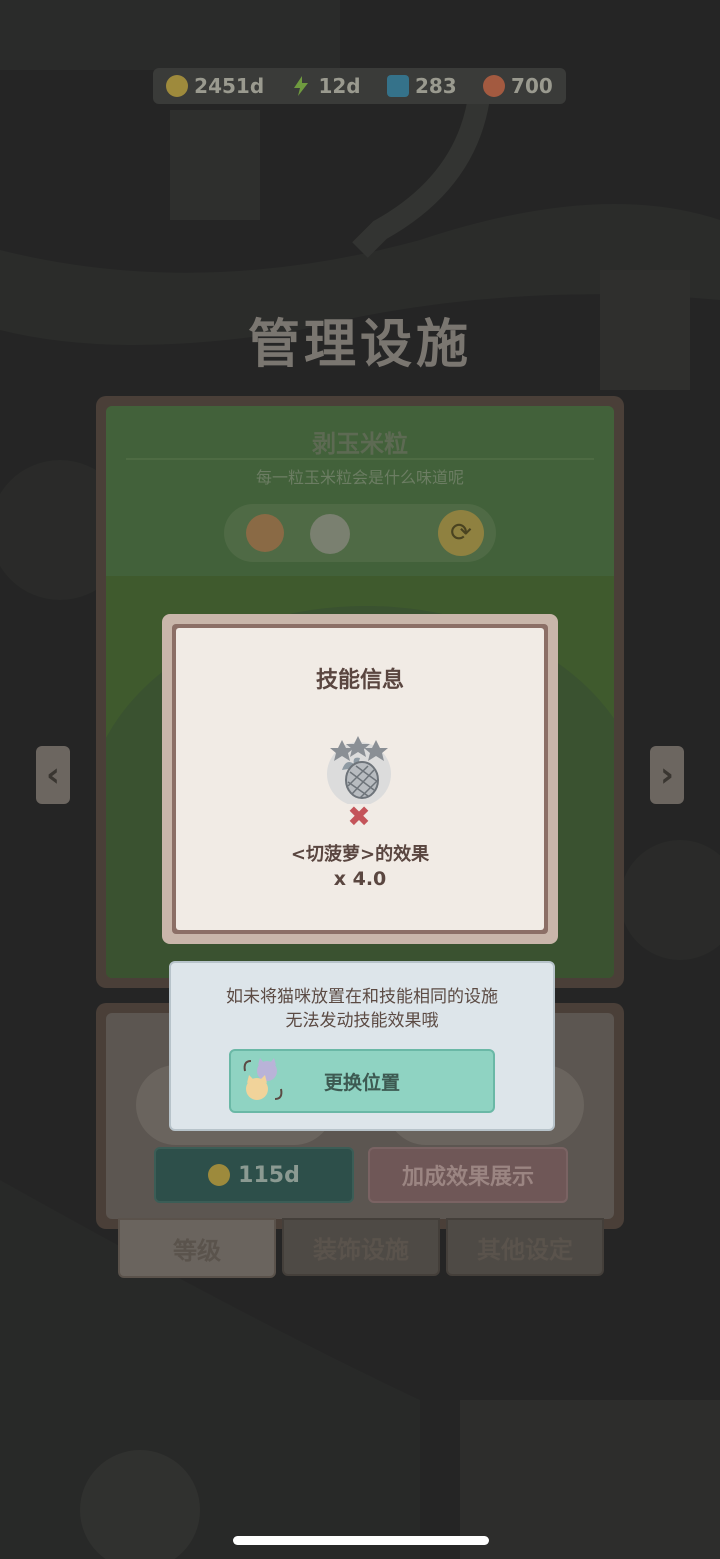 This screenshot has width=720, height=1559. I want to click on tab-decoration: 装饰设施, so click(361, 1247).